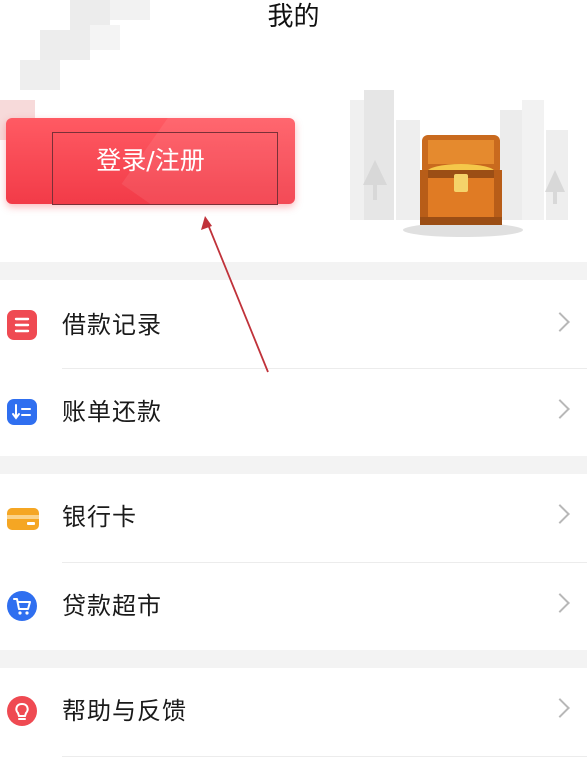  I want to click on menu-item-label: 贷款超市, so click(112, 606).